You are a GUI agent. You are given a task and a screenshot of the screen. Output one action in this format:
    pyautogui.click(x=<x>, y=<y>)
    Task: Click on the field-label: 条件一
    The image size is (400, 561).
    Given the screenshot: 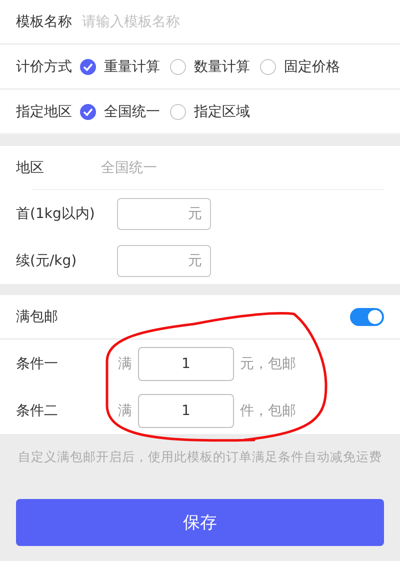 What is the action you would take?
    pyautogui.click(x=37, y=363)
    